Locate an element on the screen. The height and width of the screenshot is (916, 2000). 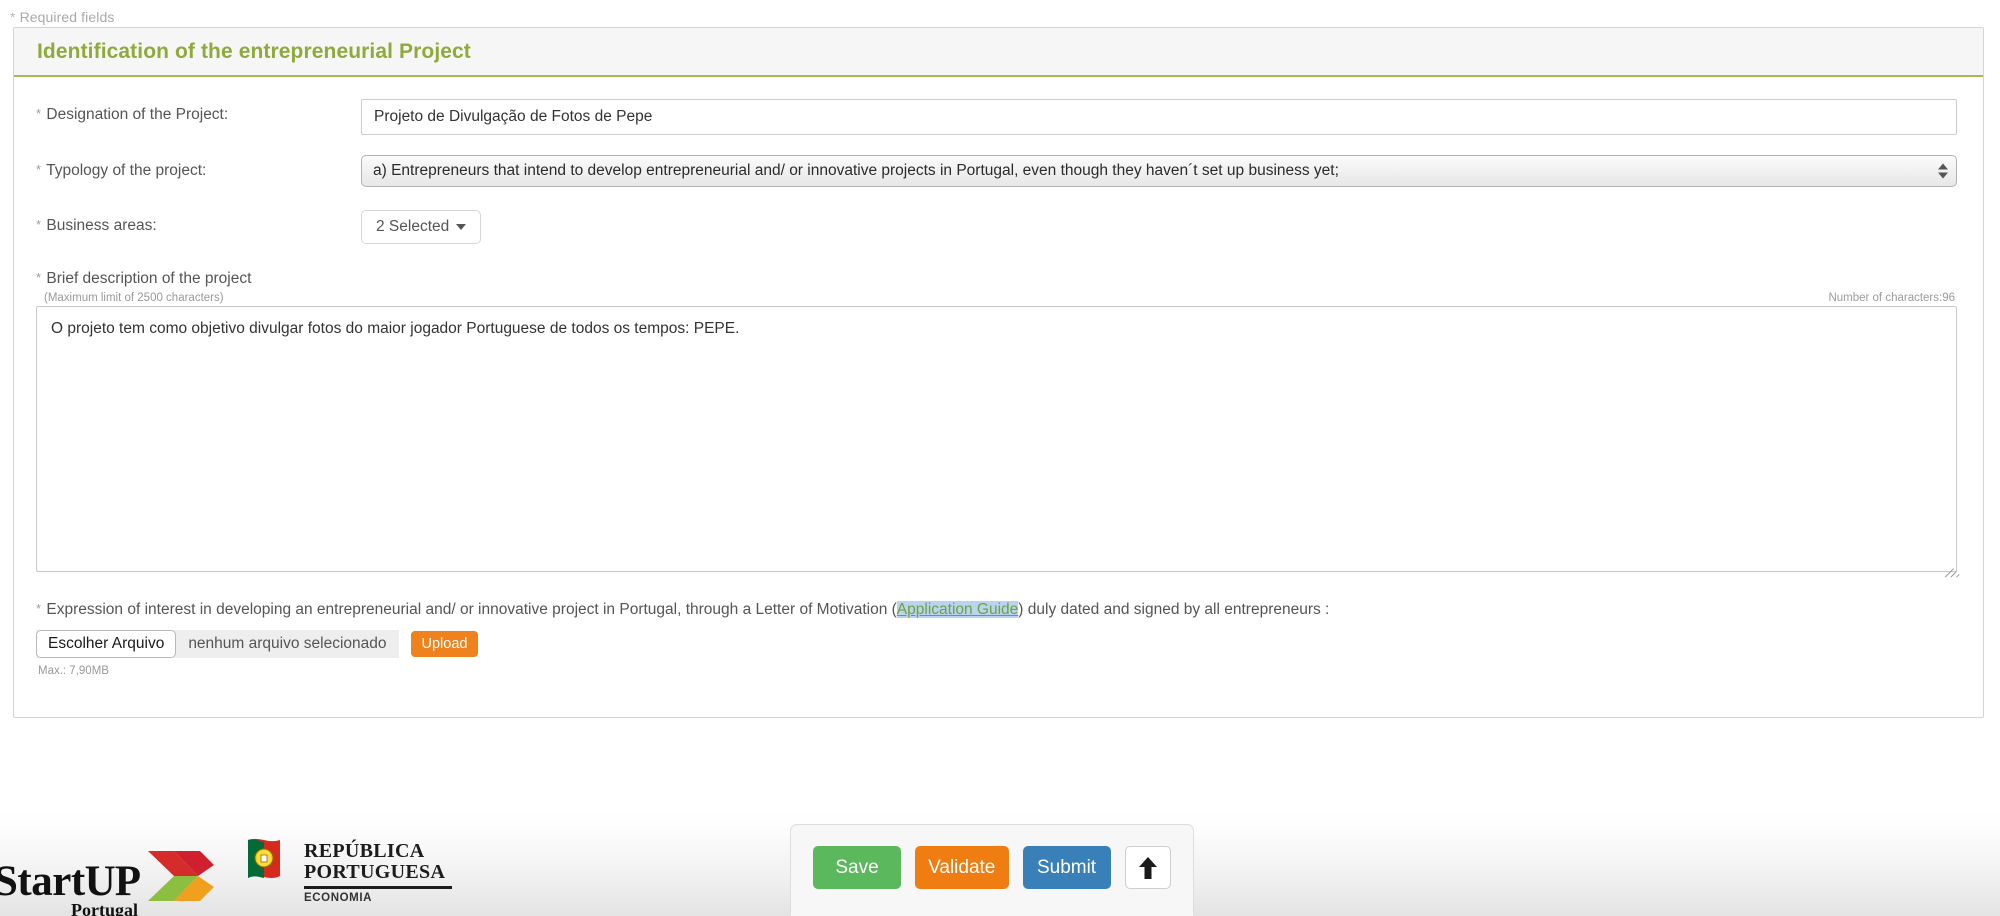
description-label-text: Brief description of the project is located at coordinates (149, 278).